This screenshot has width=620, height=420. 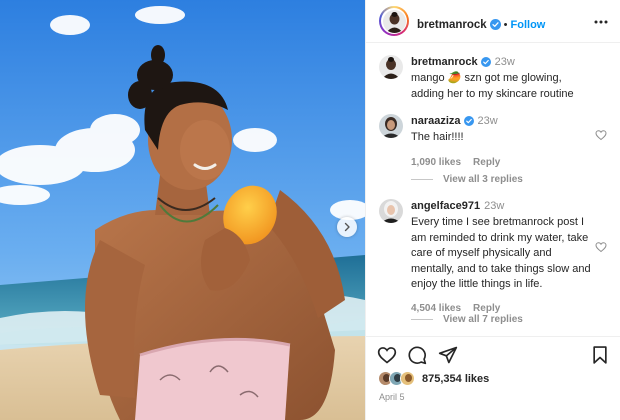 I want to click on post-date: April 5, so click(x=392, y=397).